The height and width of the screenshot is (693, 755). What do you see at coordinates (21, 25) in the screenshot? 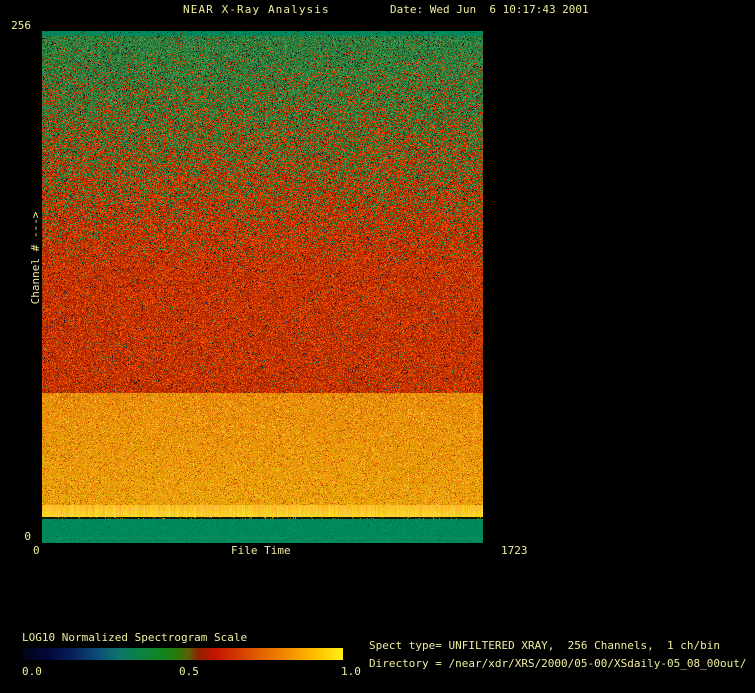
I see `y-axis-max-label: 256` at bounding box center [21, 25].